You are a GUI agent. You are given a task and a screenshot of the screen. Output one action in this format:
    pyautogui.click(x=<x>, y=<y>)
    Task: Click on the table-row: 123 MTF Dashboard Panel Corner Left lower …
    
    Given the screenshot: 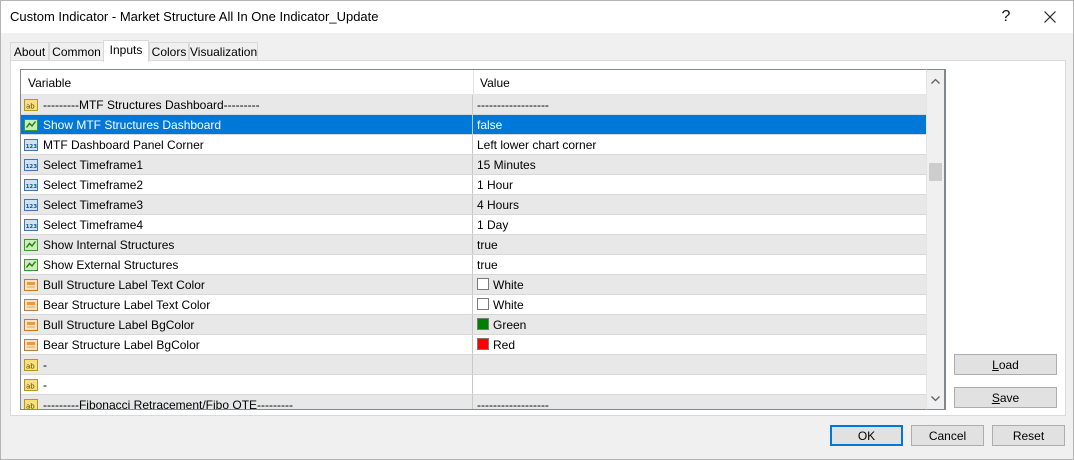 What is the action you would take?
    pyautogui.click(x=474, y=145)
    